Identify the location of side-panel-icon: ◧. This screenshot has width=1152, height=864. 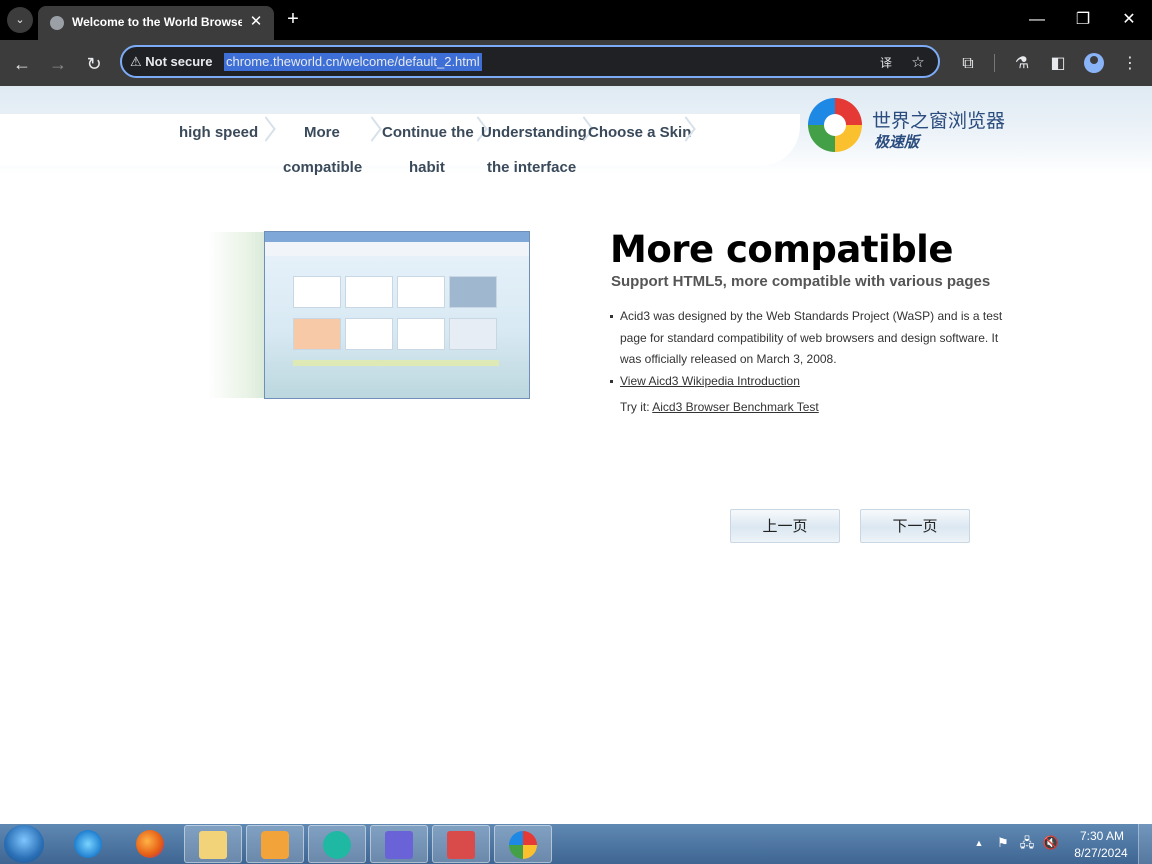
(1058, 64).